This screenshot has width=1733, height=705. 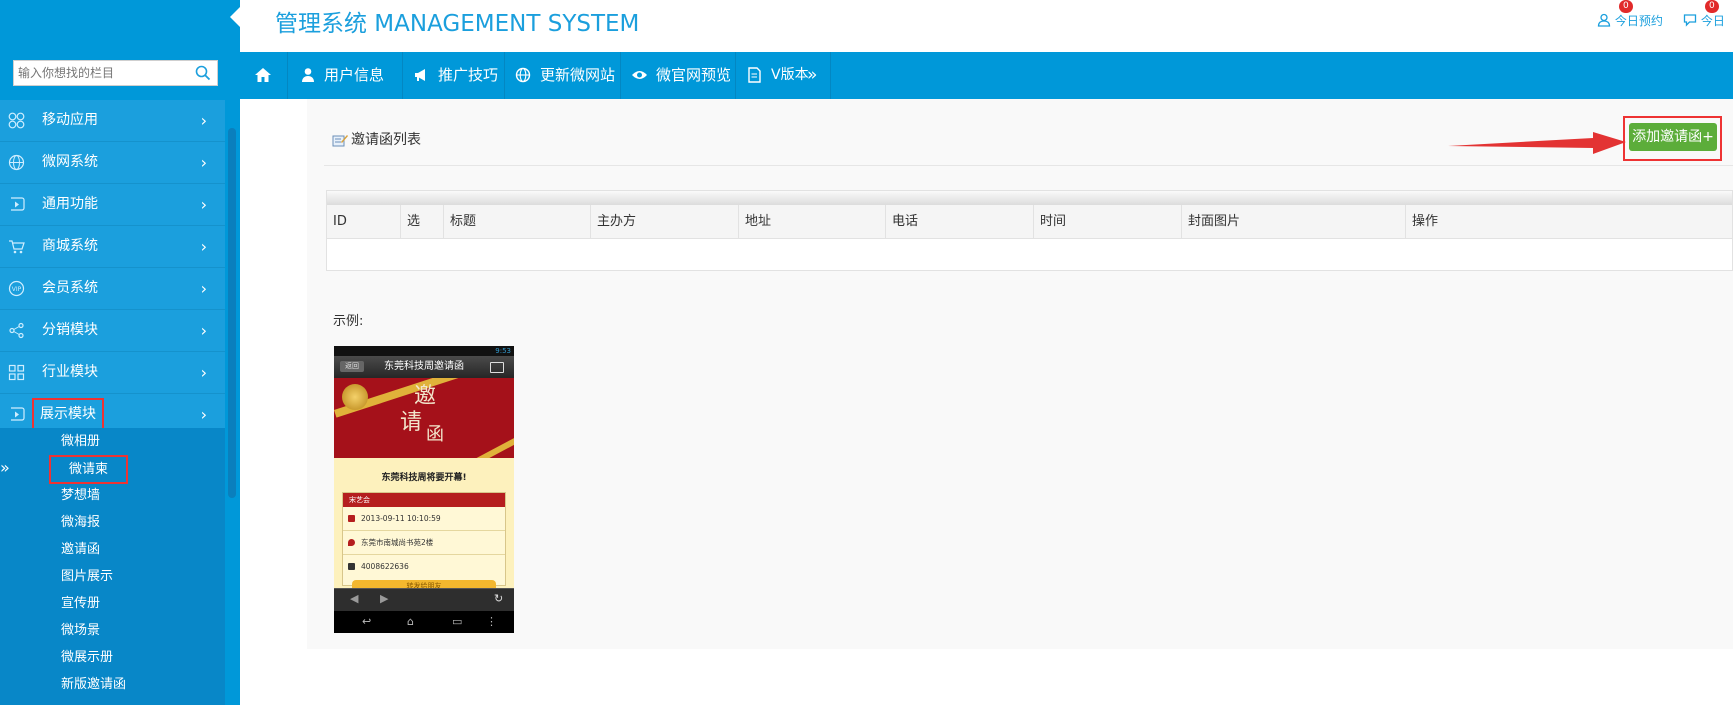 What do you see at coordinates (424, 500) in the screenshot?
I see `phone-card-caption: 宋艺会` at bounding box center [424, 500].